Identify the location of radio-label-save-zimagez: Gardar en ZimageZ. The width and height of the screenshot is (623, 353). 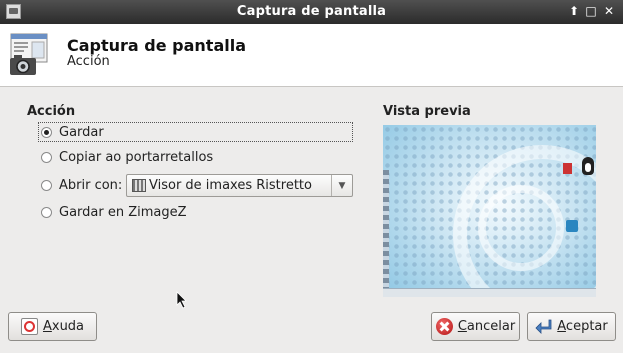
(123, 212).